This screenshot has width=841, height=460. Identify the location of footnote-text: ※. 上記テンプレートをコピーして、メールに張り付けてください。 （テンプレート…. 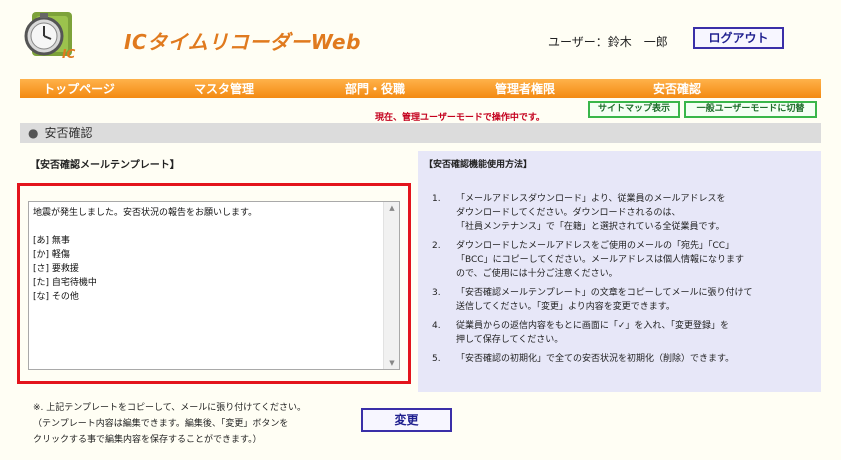
(170, 424).